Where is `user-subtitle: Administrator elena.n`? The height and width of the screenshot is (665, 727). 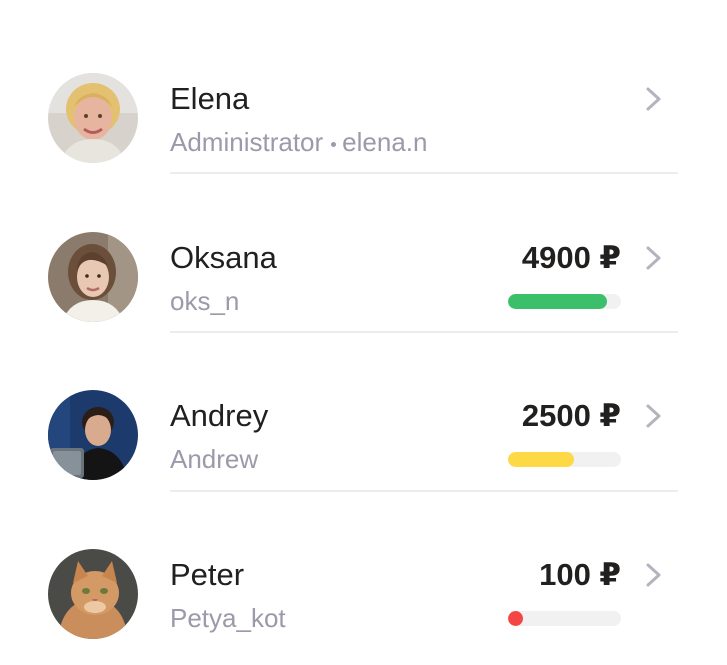
user-subtitle: Administrator elena.n is located at coordinates (298, 142).